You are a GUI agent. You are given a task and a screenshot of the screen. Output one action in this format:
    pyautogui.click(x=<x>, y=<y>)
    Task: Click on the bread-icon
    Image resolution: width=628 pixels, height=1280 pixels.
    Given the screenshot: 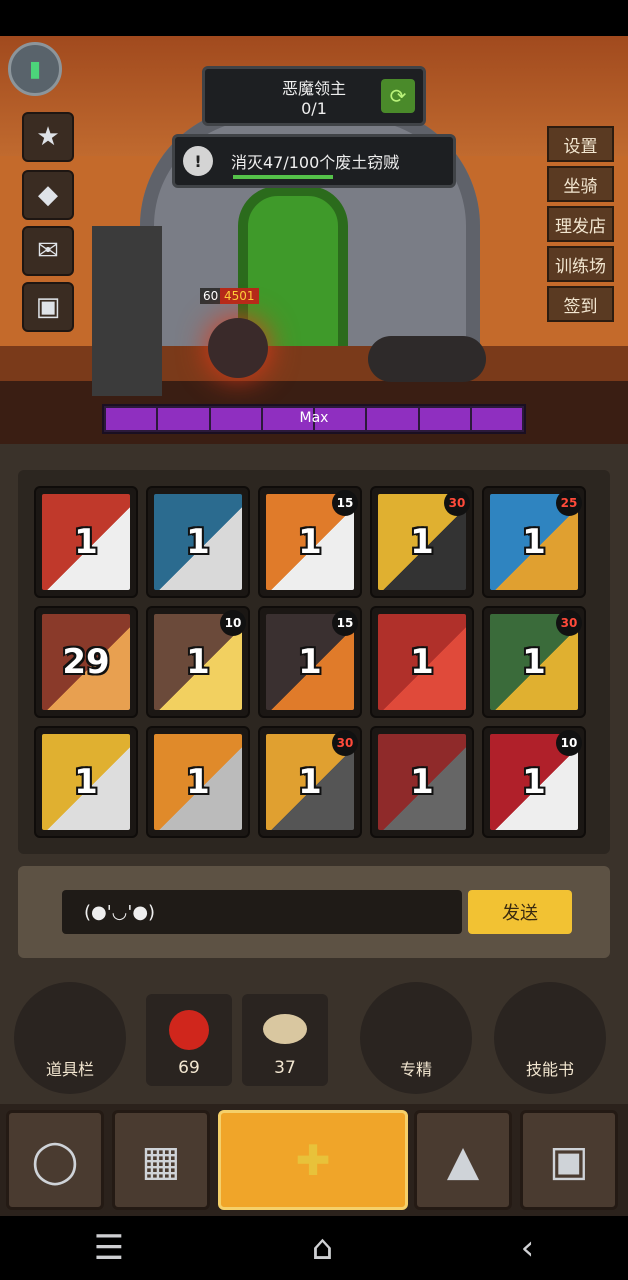 What is the action you would take?
    pyautogui.click(x=285, y=1029)
    